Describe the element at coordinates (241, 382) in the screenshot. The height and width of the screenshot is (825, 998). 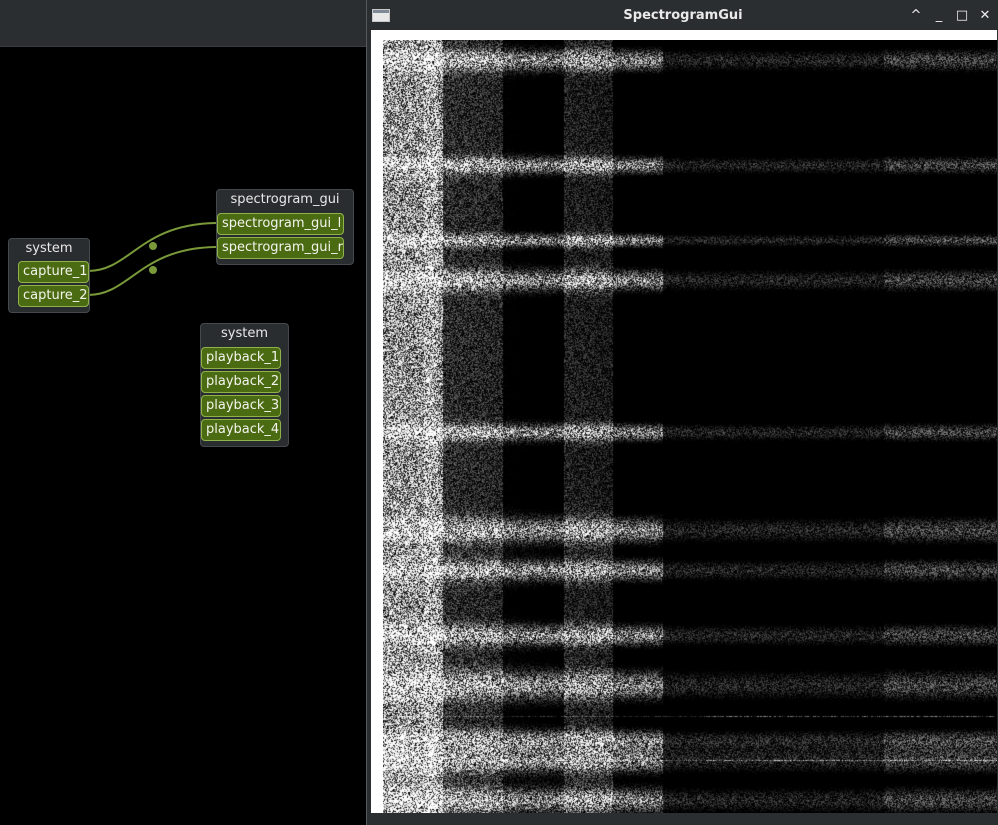
I see `port-playback-2: playback_2` at that location.